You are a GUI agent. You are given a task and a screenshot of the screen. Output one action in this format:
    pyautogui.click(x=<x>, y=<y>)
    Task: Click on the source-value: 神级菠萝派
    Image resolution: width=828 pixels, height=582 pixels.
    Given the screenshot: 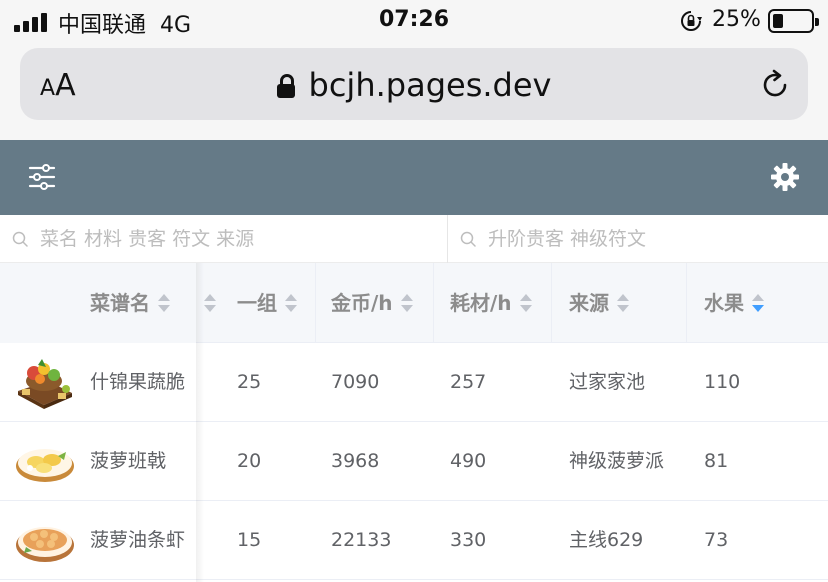 What is the action you would take?
    pyautogui.click(x=617, y=461)
    